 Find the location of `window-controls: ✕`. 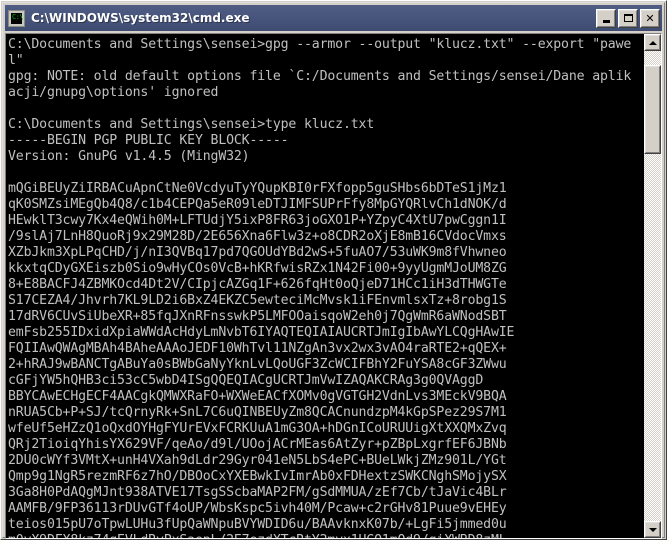

window-controls: ✕ is located at coordinates (628, 18).